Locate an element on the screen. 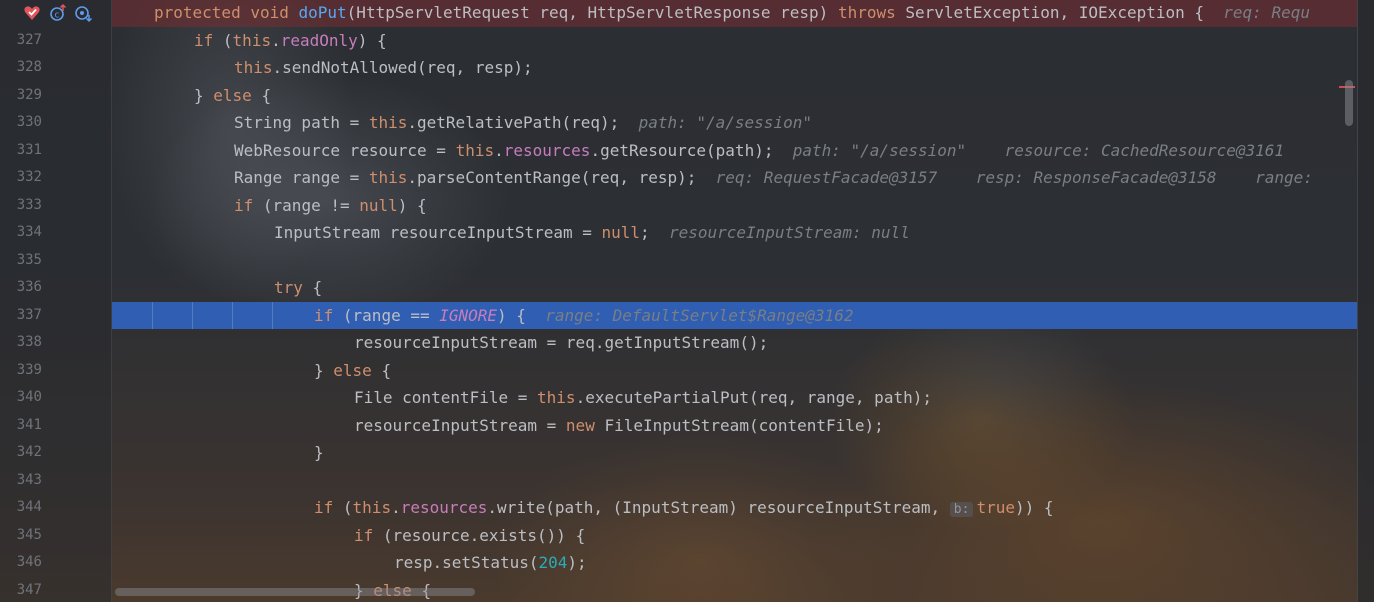 The width and height of the screenshot is (1374, 602). line-number: 346 is located at coordinates (29, 562).